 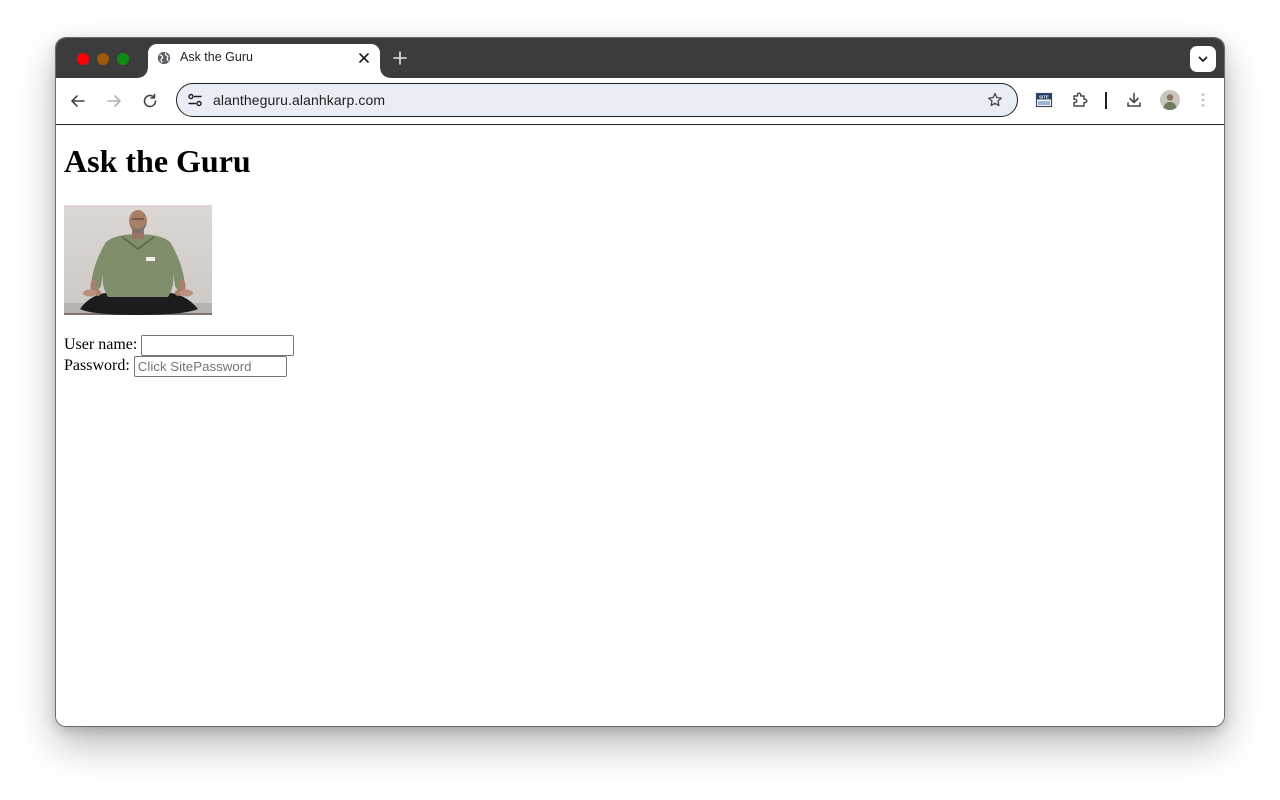 What do you see at coordinates (101, 345) in the screenshot?
I see `username-label: User name:` at bounding box center [101, 345].